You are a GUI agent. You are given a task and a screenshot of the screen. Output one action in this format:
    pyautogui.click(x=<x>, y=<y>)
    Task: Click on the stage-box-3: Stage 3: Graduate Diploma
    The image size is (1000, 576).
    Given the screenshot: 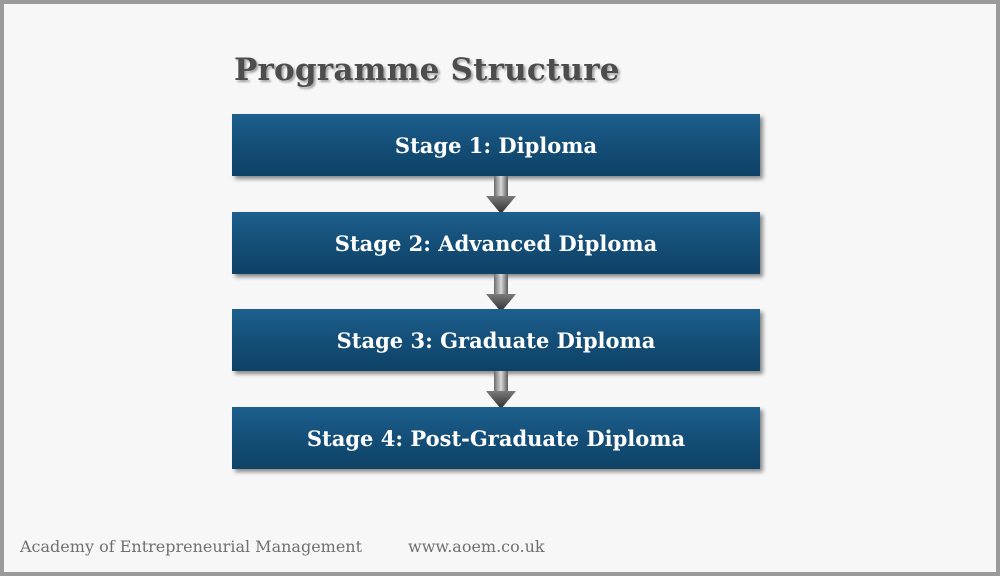 What is the action you would take?
    pyautogui.click(x=496, y=340)
    